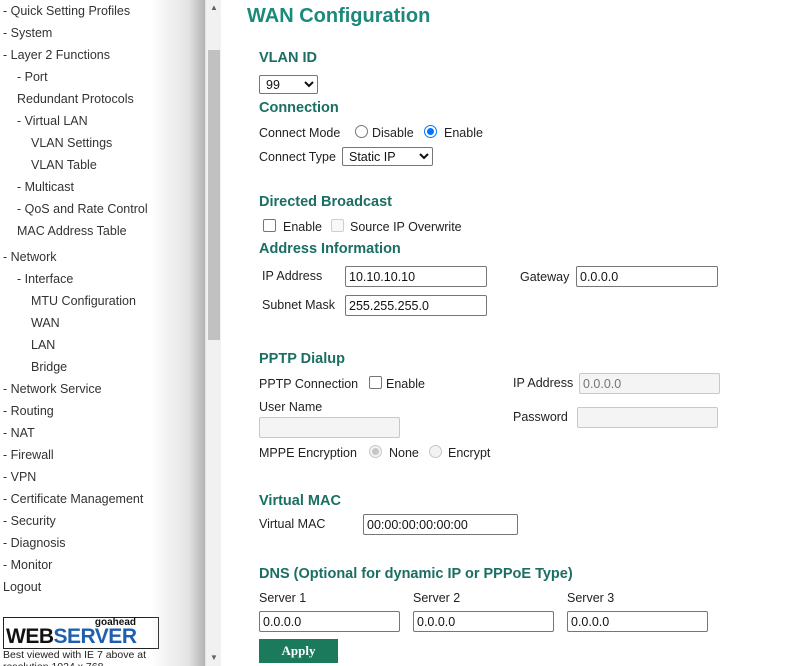  What do you see at coordinates (300, 501) in the screenshot?
I see `virtual-mac-title: Virtual MAC` at bounding box center [300, 501].